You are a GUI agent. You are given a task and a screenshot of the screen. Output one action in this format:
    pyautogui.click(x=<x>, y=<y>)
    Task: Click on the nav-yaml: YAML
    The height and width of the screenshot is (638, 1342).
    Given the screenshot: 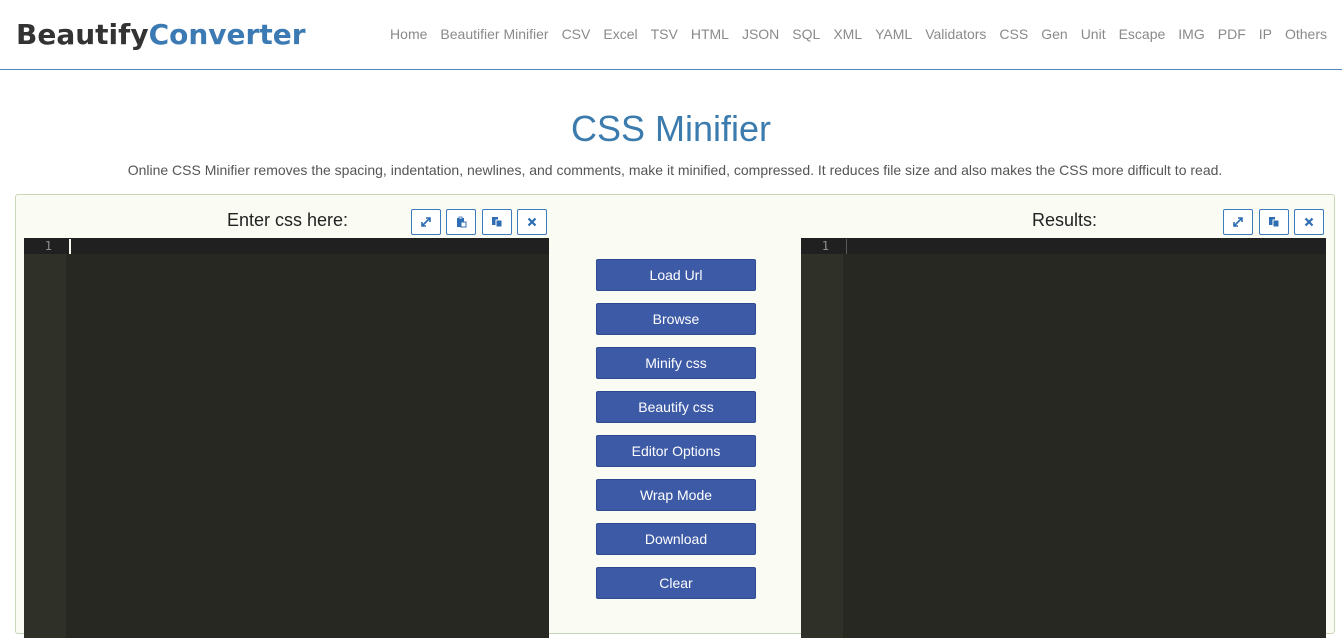 What is the action you would take?
    pyautogui.click(x=893, y=34)
    